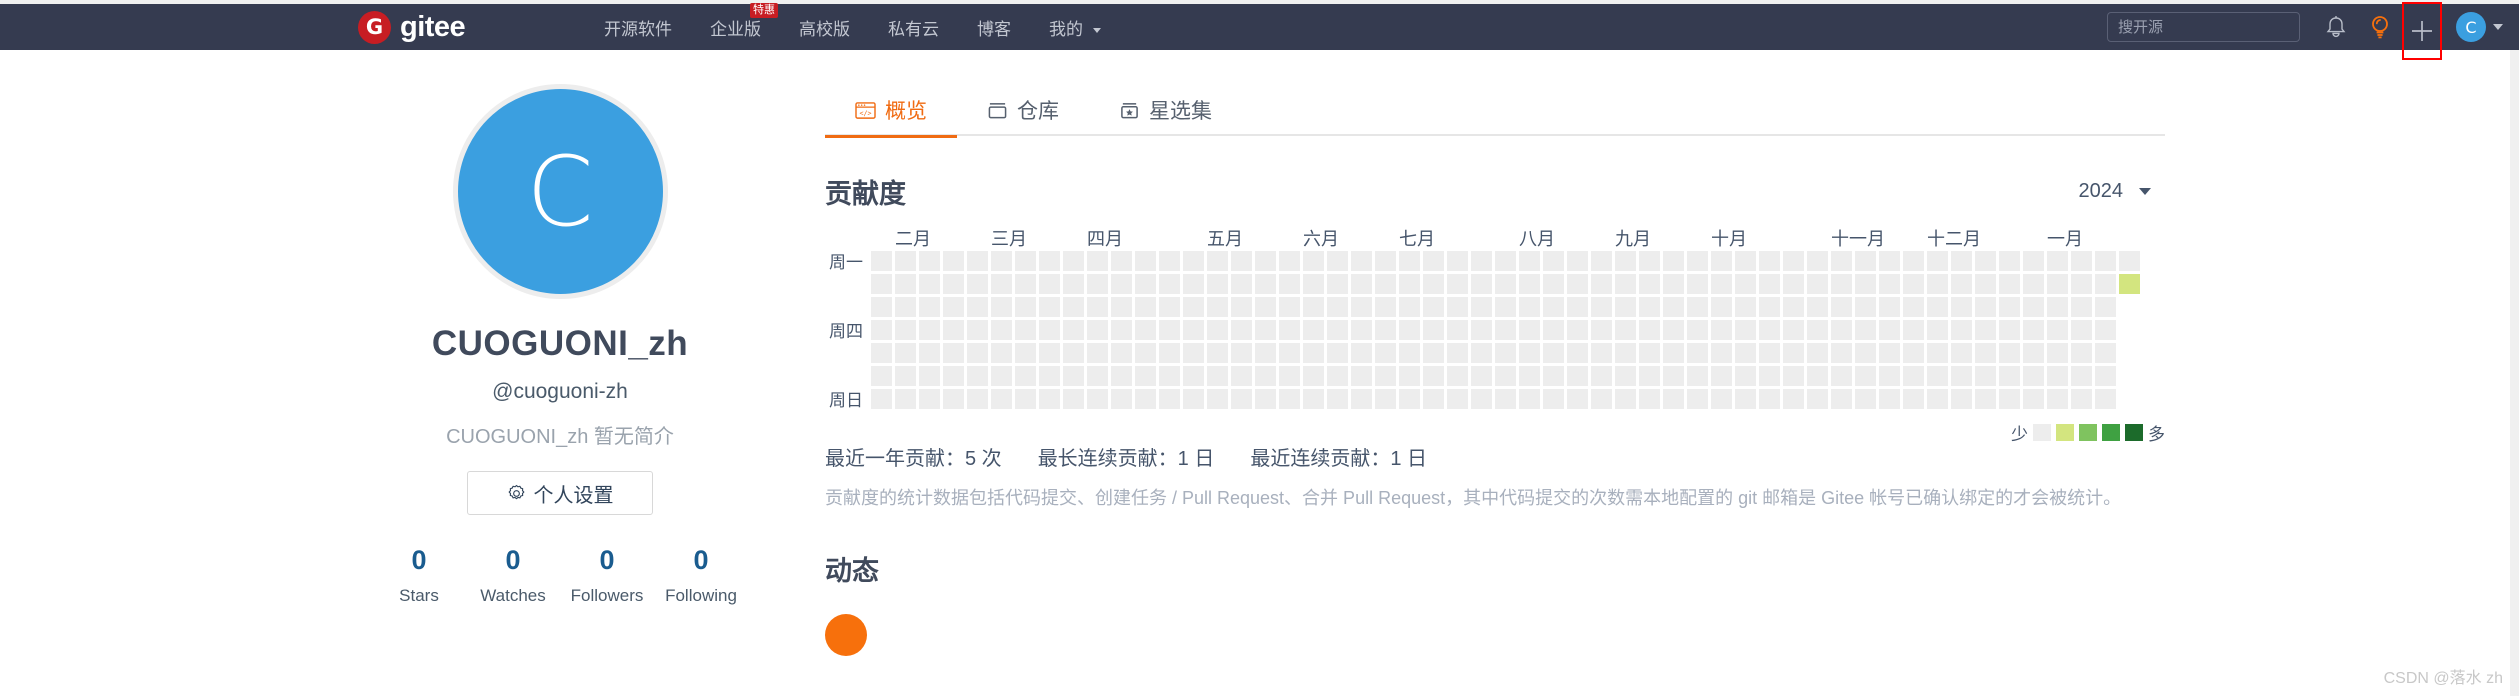 The width and height of the screenshot is (2519, 696). Describe the element at coordinates (2479, 27) in the screenshot. I see `user-menu-button: C` at that location.